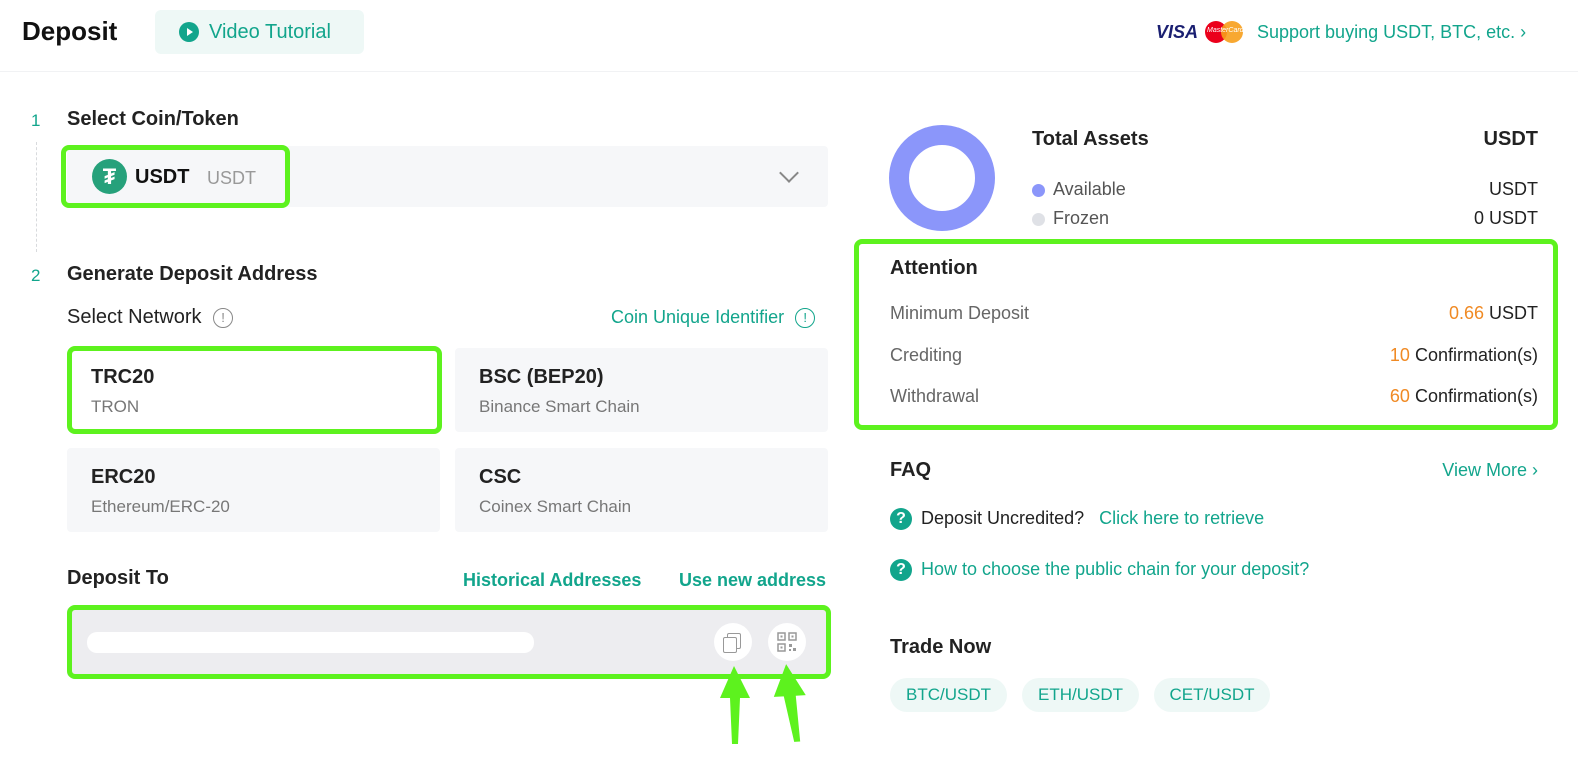  I want to click on network-chain: TRON, so click(115, 406).